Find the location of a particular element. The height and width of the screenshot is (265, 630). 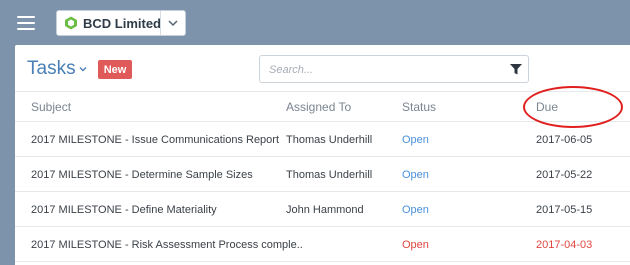

company-selector: BCD Limited is located at coordinates (121, 23).